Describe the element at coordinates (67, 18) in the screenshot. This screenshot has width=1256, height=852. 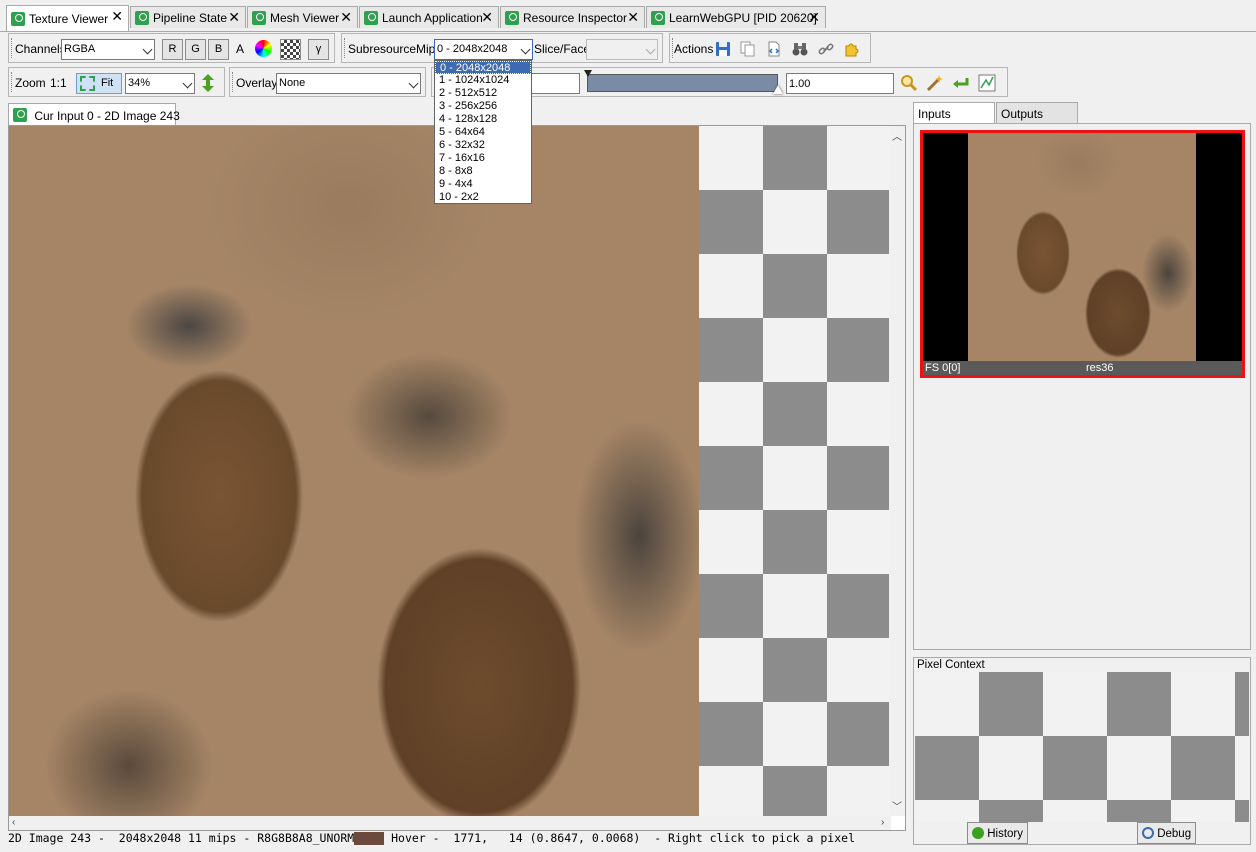
I see `tab-texture-viewer: Texture Viewer ✕` at that location.